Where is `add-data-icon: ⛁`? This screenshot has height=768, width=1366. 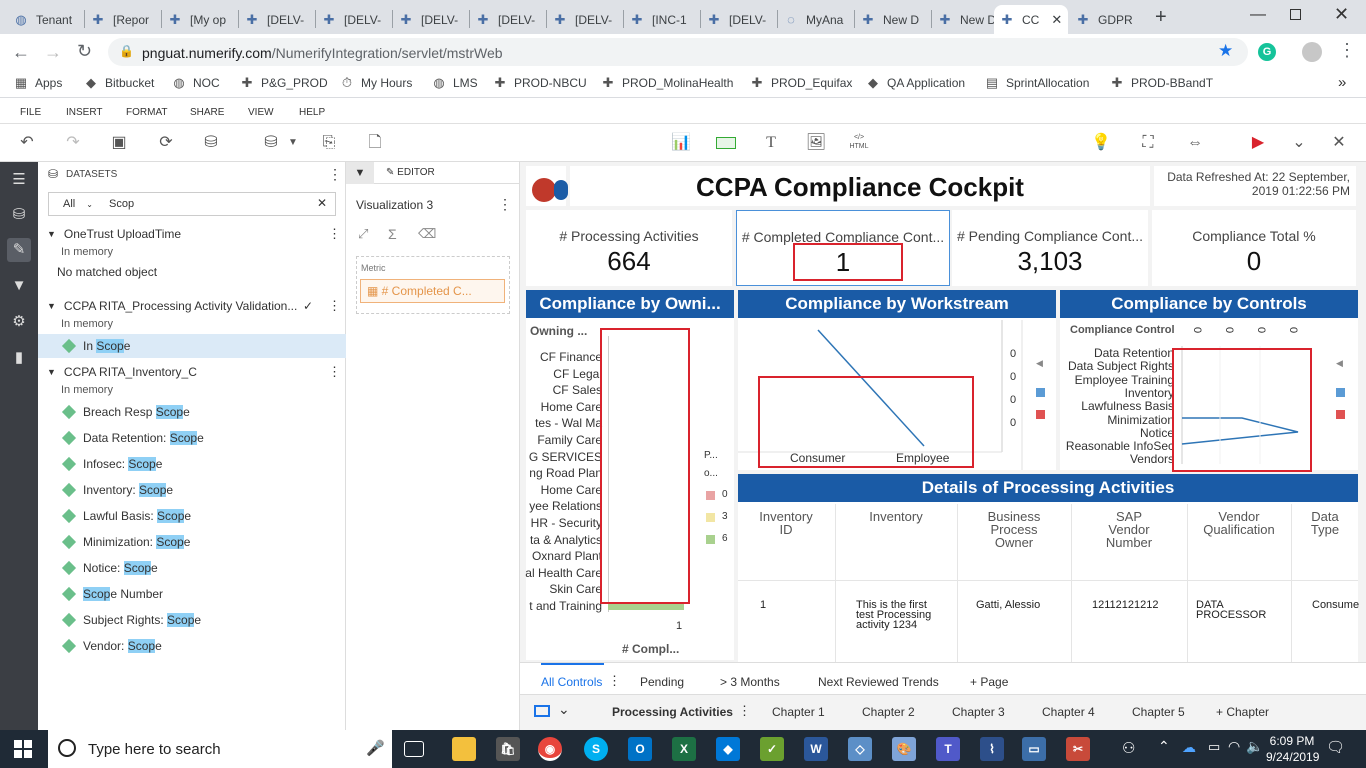
add-data-icon: ⛁ is located at coordinates (271, 143).